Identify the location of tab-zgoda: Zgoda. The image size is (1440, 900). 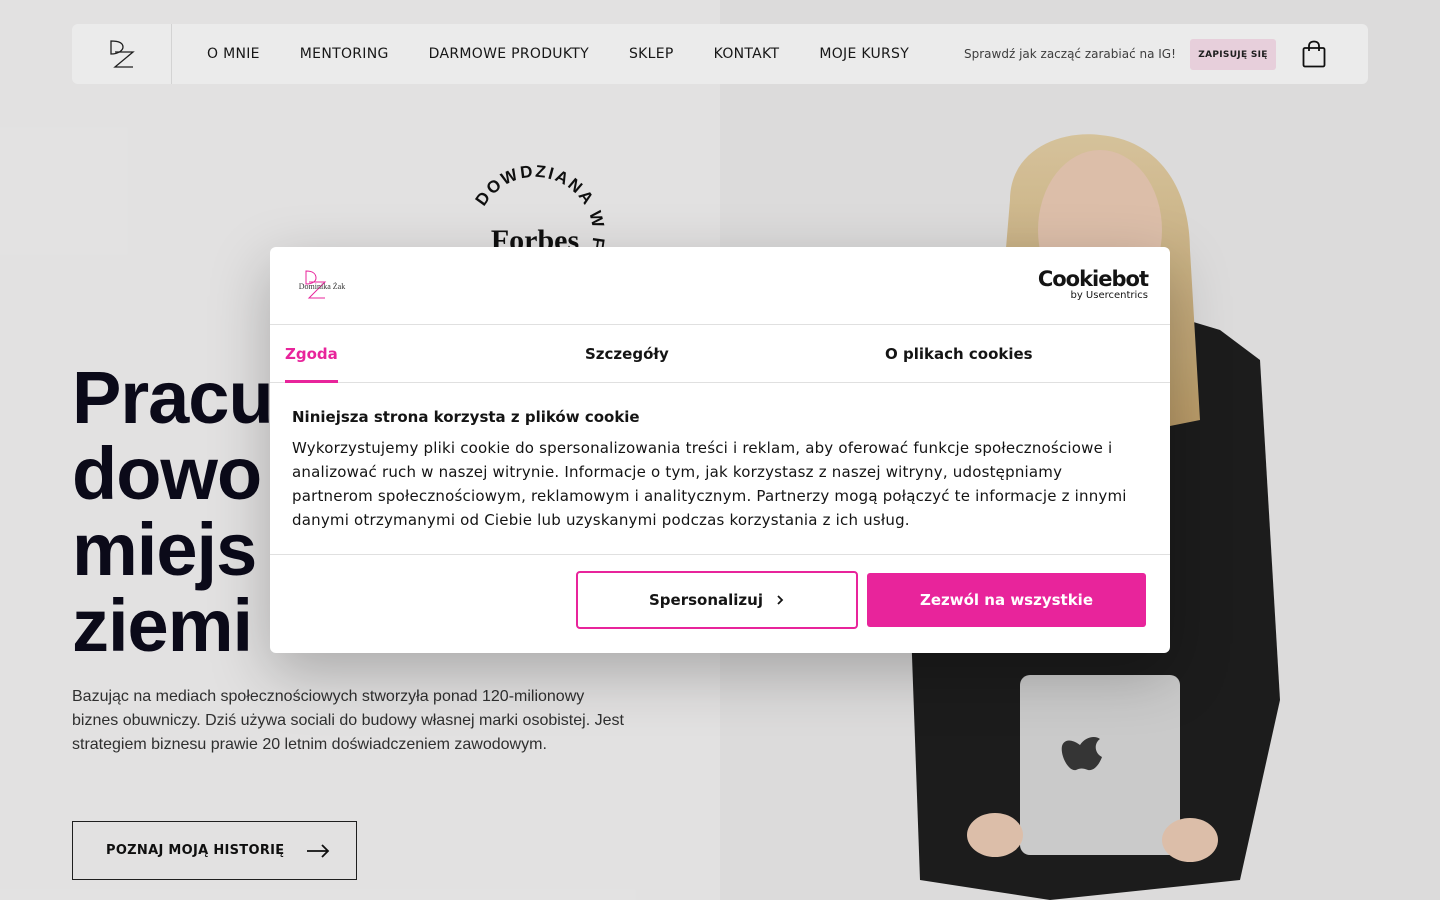
(311, 354).